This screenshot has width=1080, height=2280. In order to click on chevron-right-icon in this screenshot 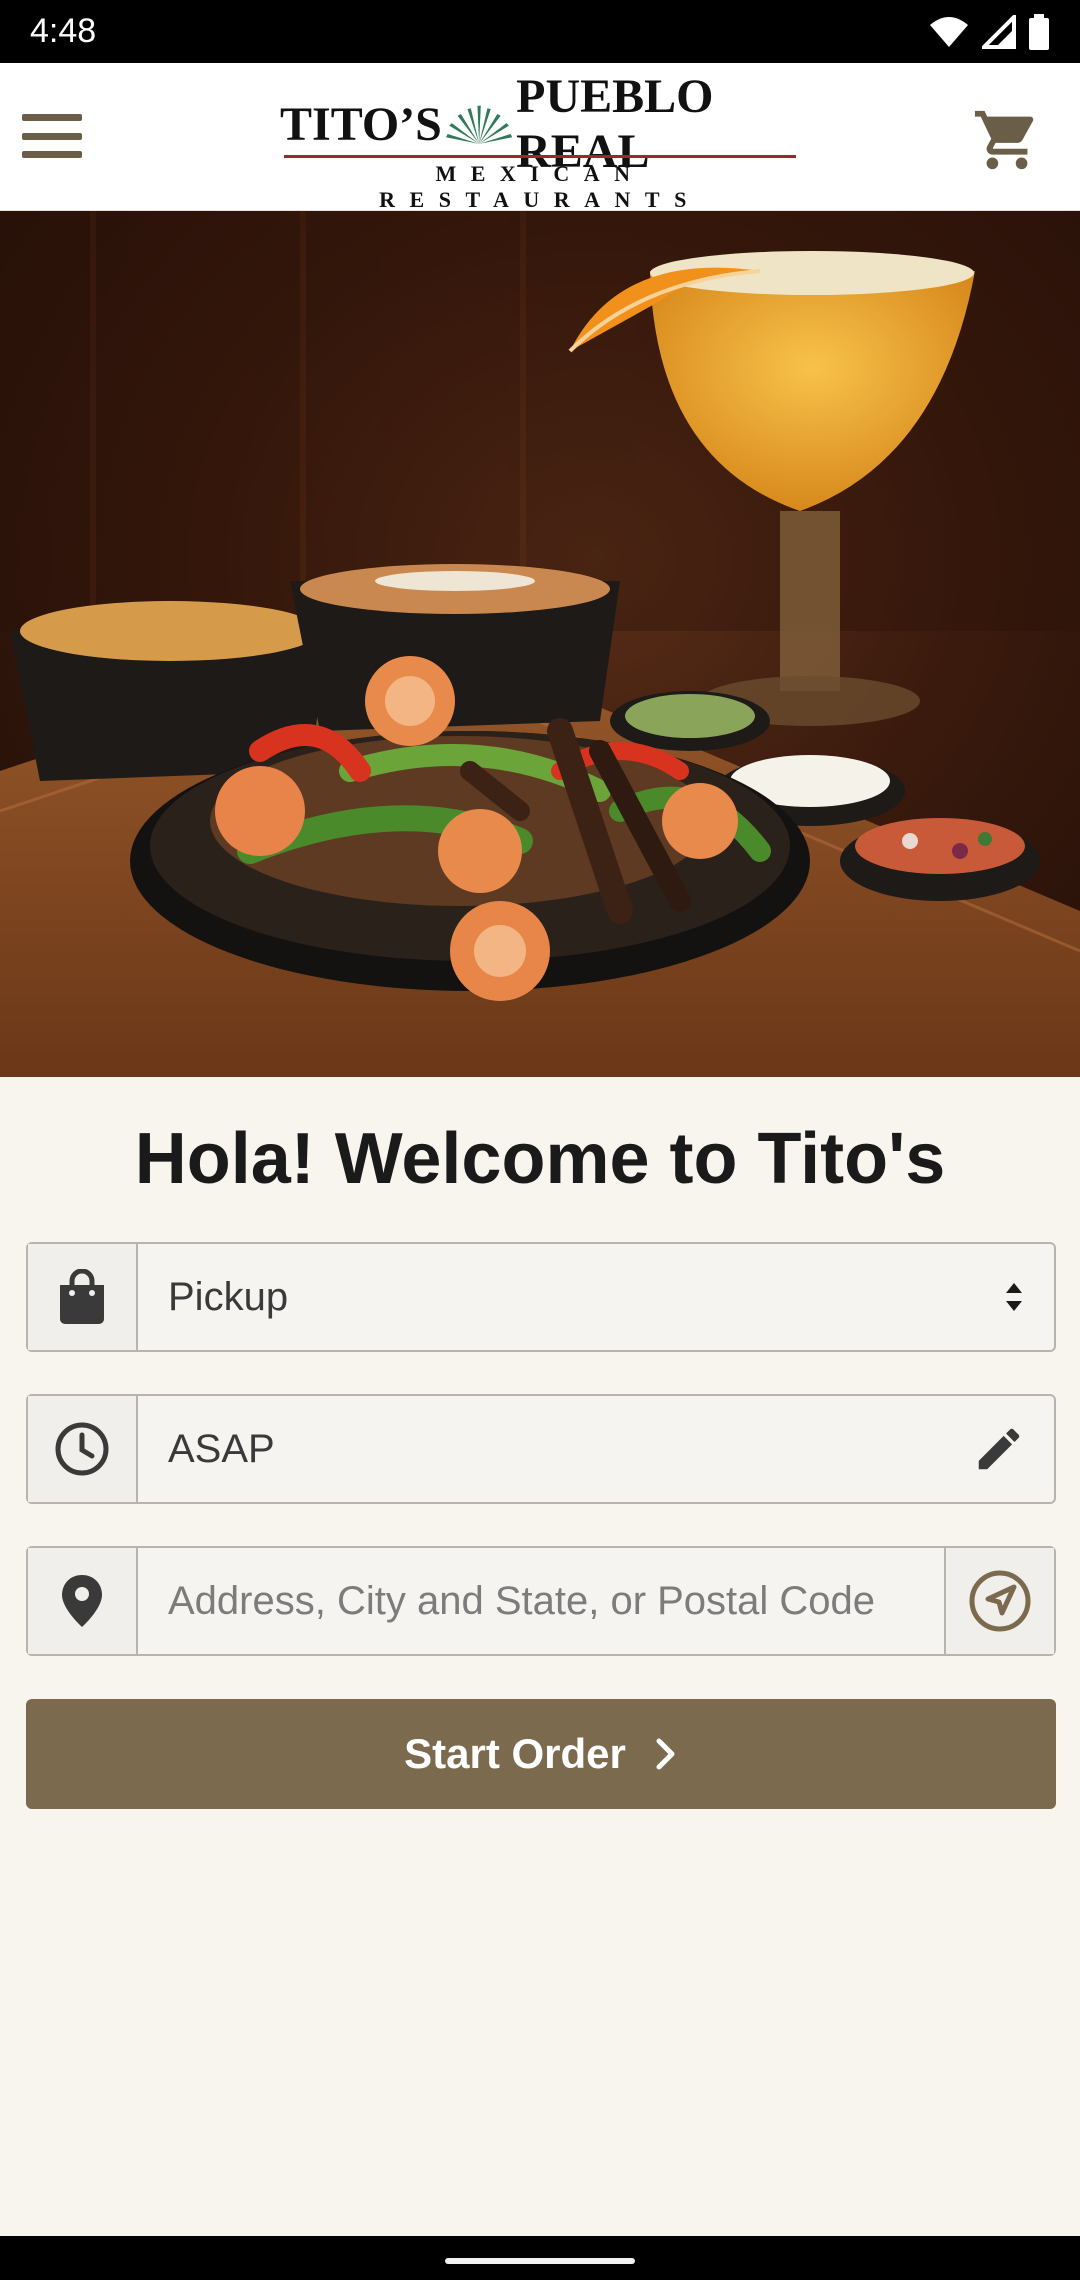, I will do `click(665, 1754)`.